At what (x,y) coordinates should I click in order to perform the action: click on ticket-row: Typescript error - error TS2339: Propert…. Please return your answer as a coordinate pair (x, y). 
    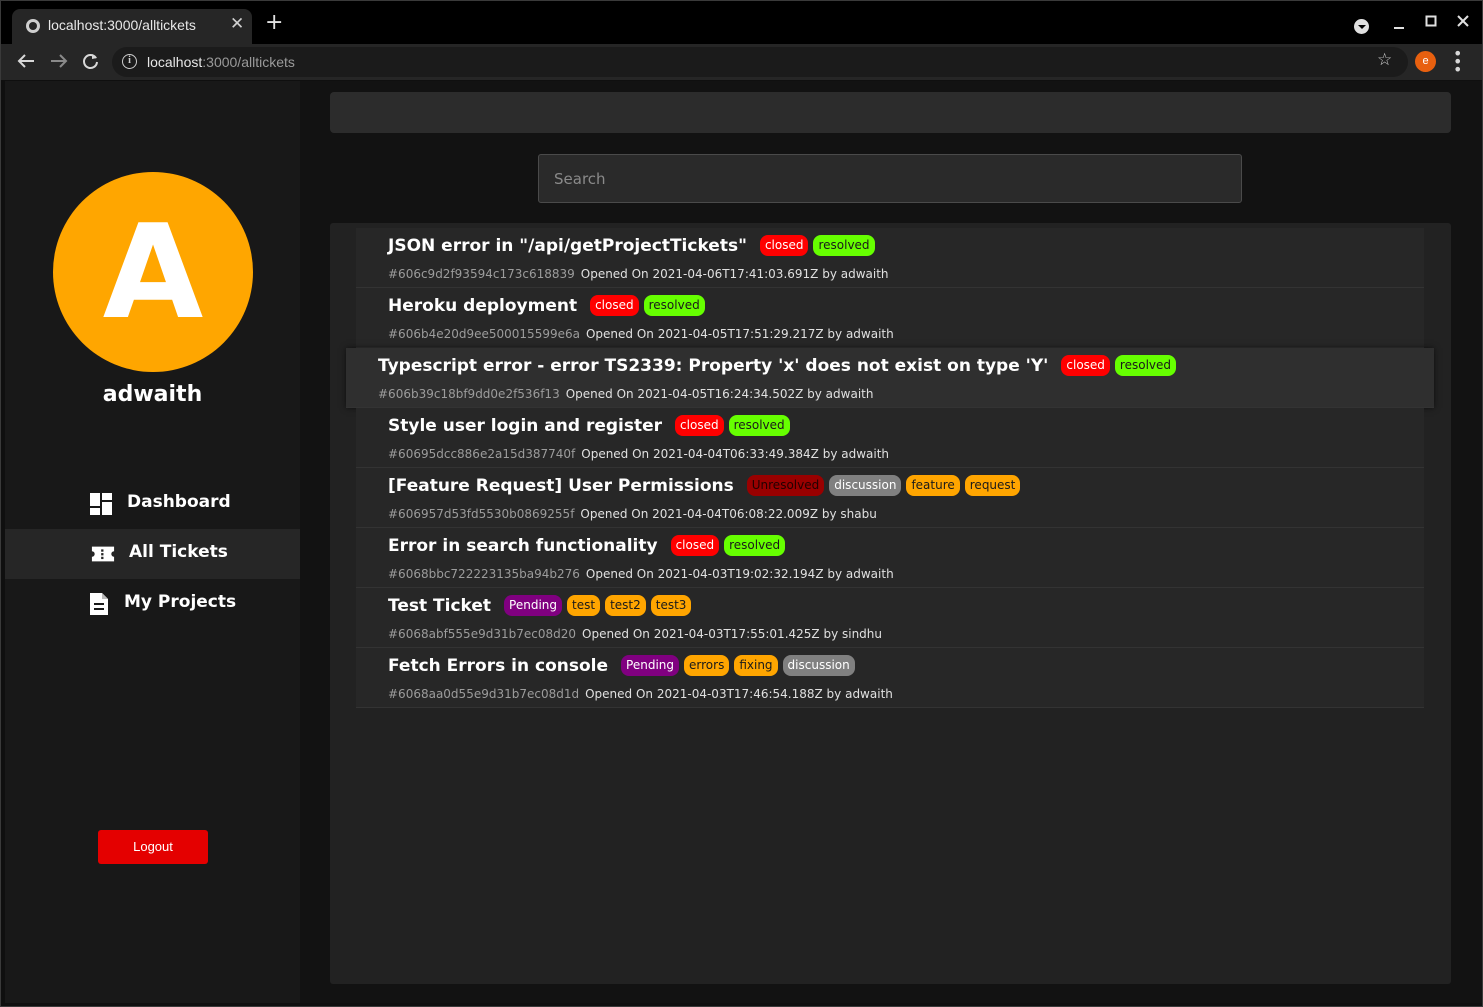
    Looking at the image, I should click on (890, 378).